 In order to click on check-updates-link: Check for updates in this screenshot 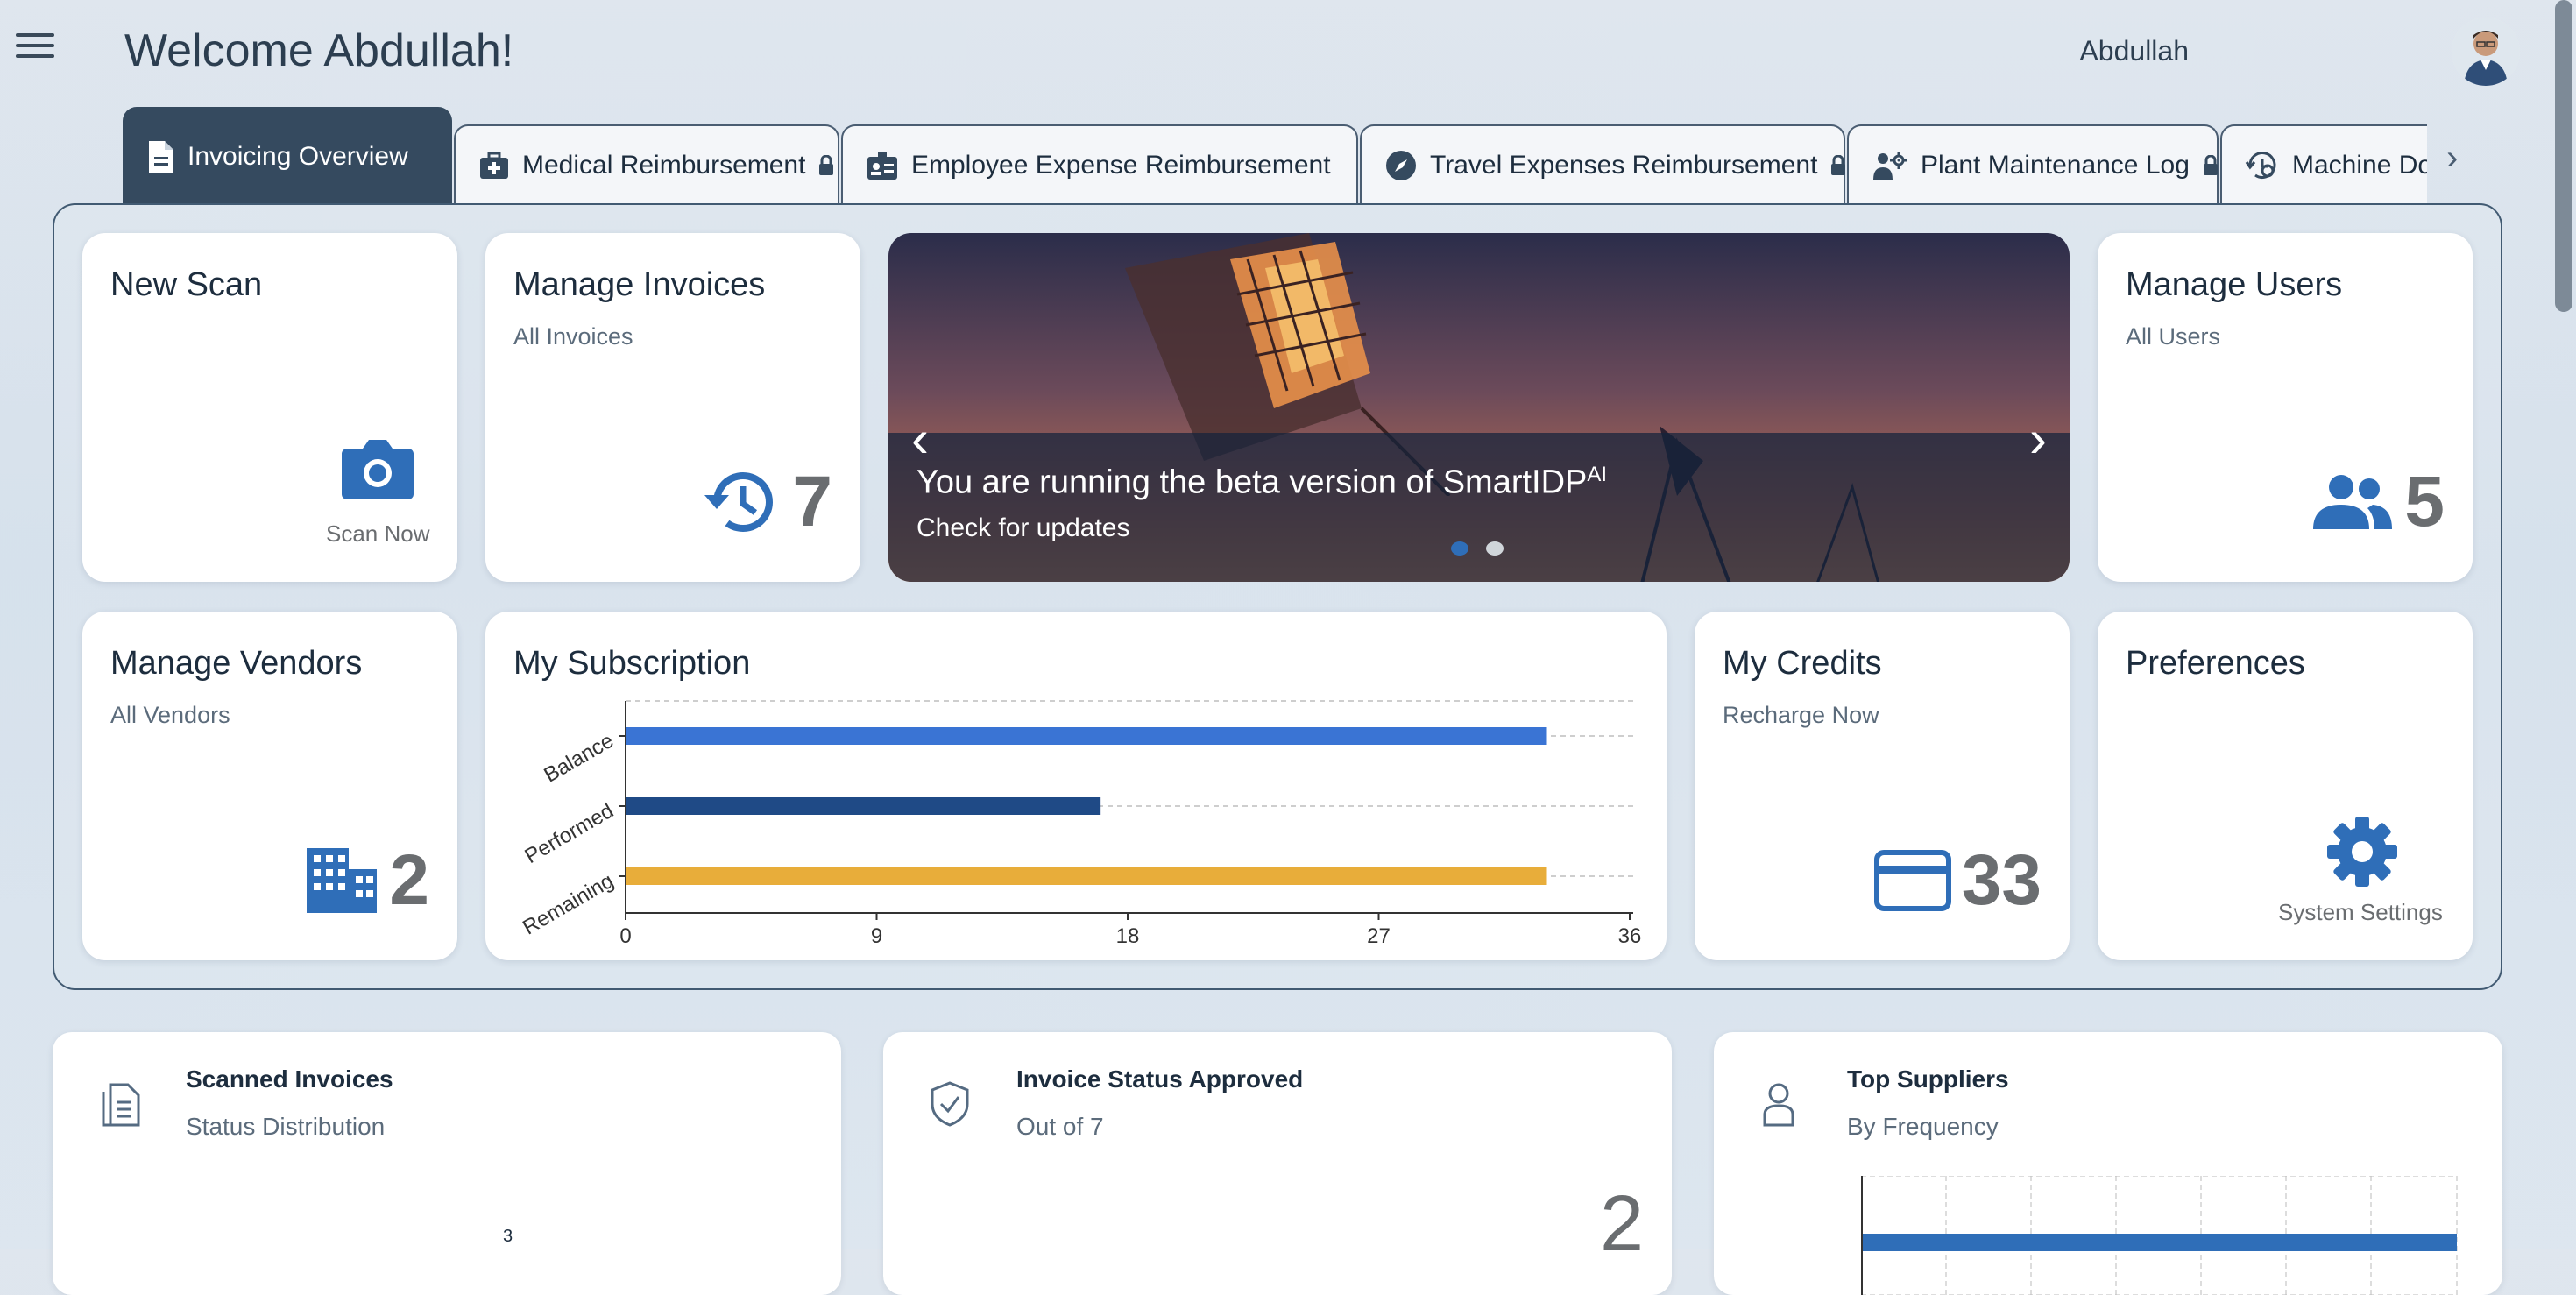, I will do `click(1022, 528)`.